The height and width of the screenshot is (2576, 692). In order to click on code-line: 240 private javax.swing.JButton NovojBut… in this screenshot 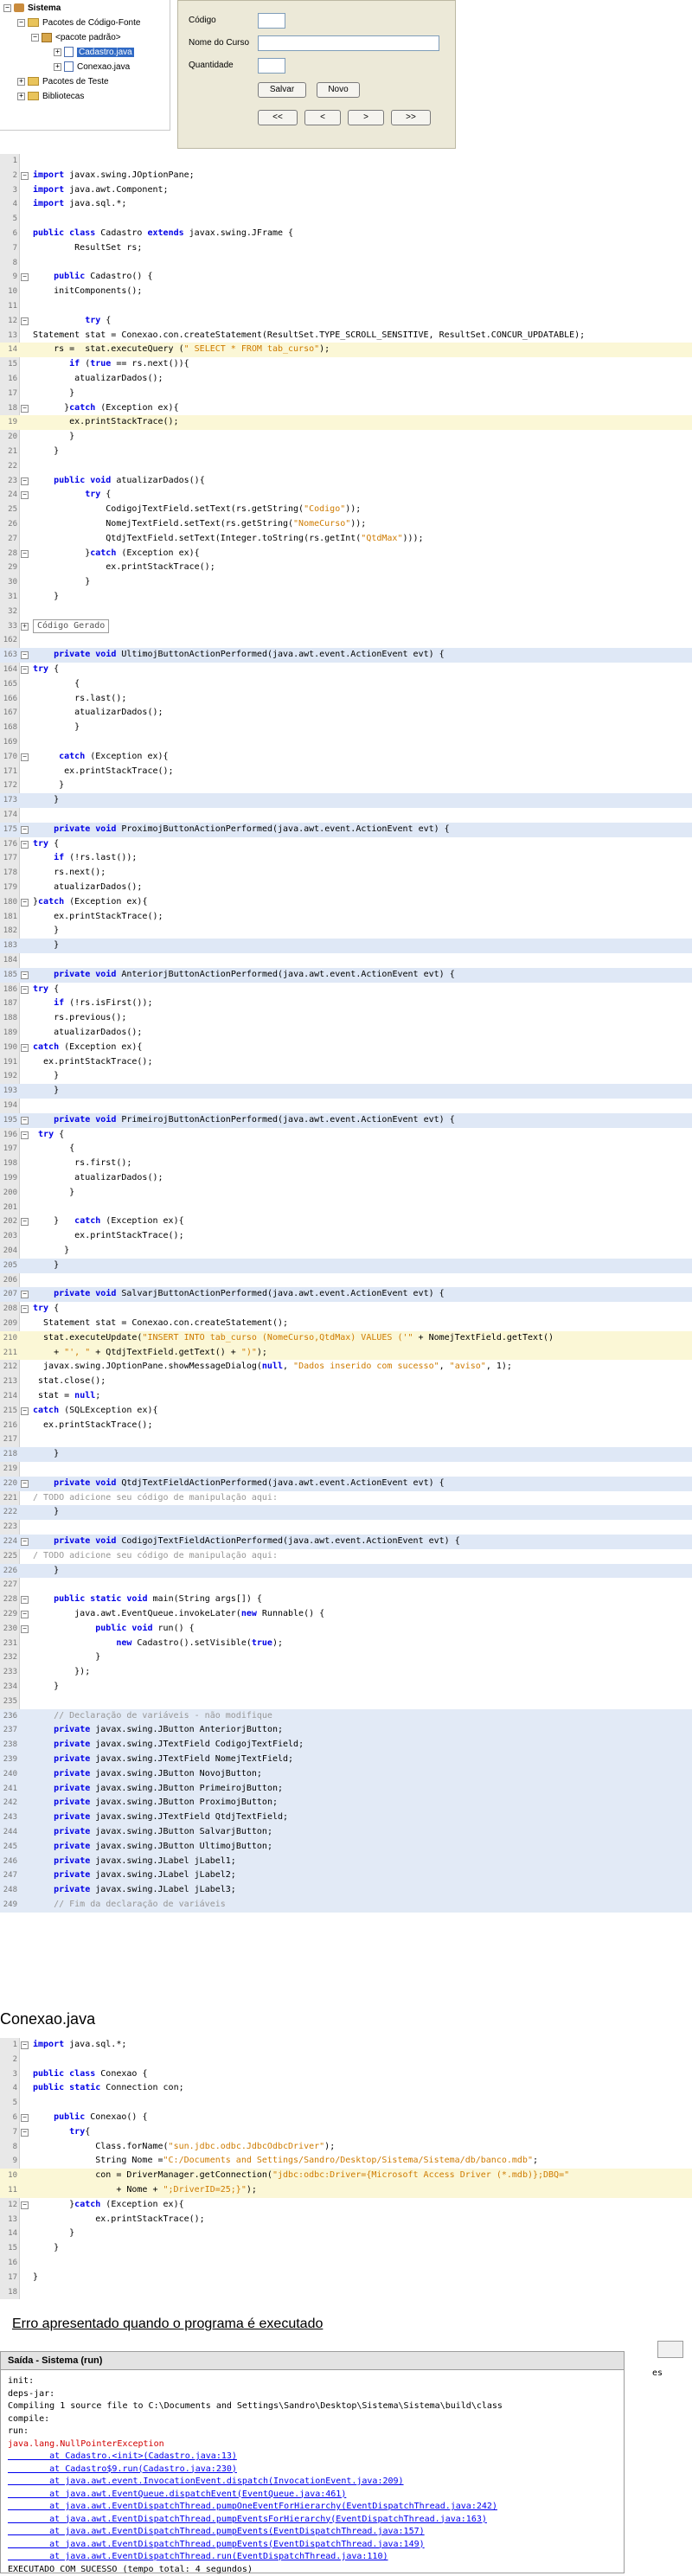, I will do `click(346, 1774)`.